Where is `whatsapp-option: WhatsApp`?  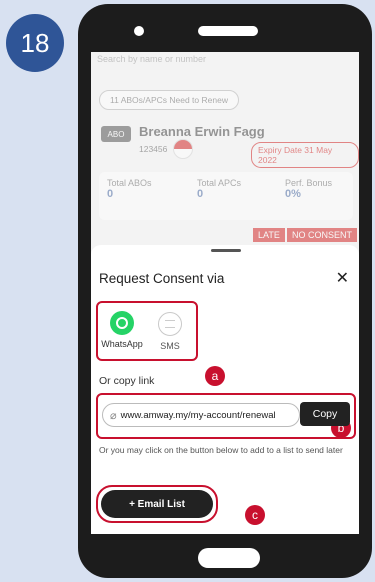
whatsapp-option: WhatsApp is located at coordinates (122, 330).